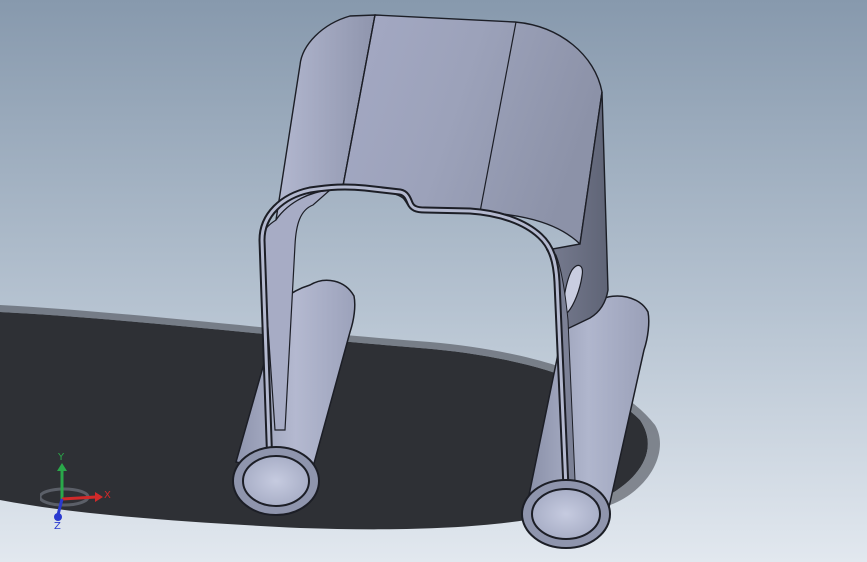  Describe the element at coordinates (57, 526) in the screenshot. I see `triad-z-label: Z` at that location.